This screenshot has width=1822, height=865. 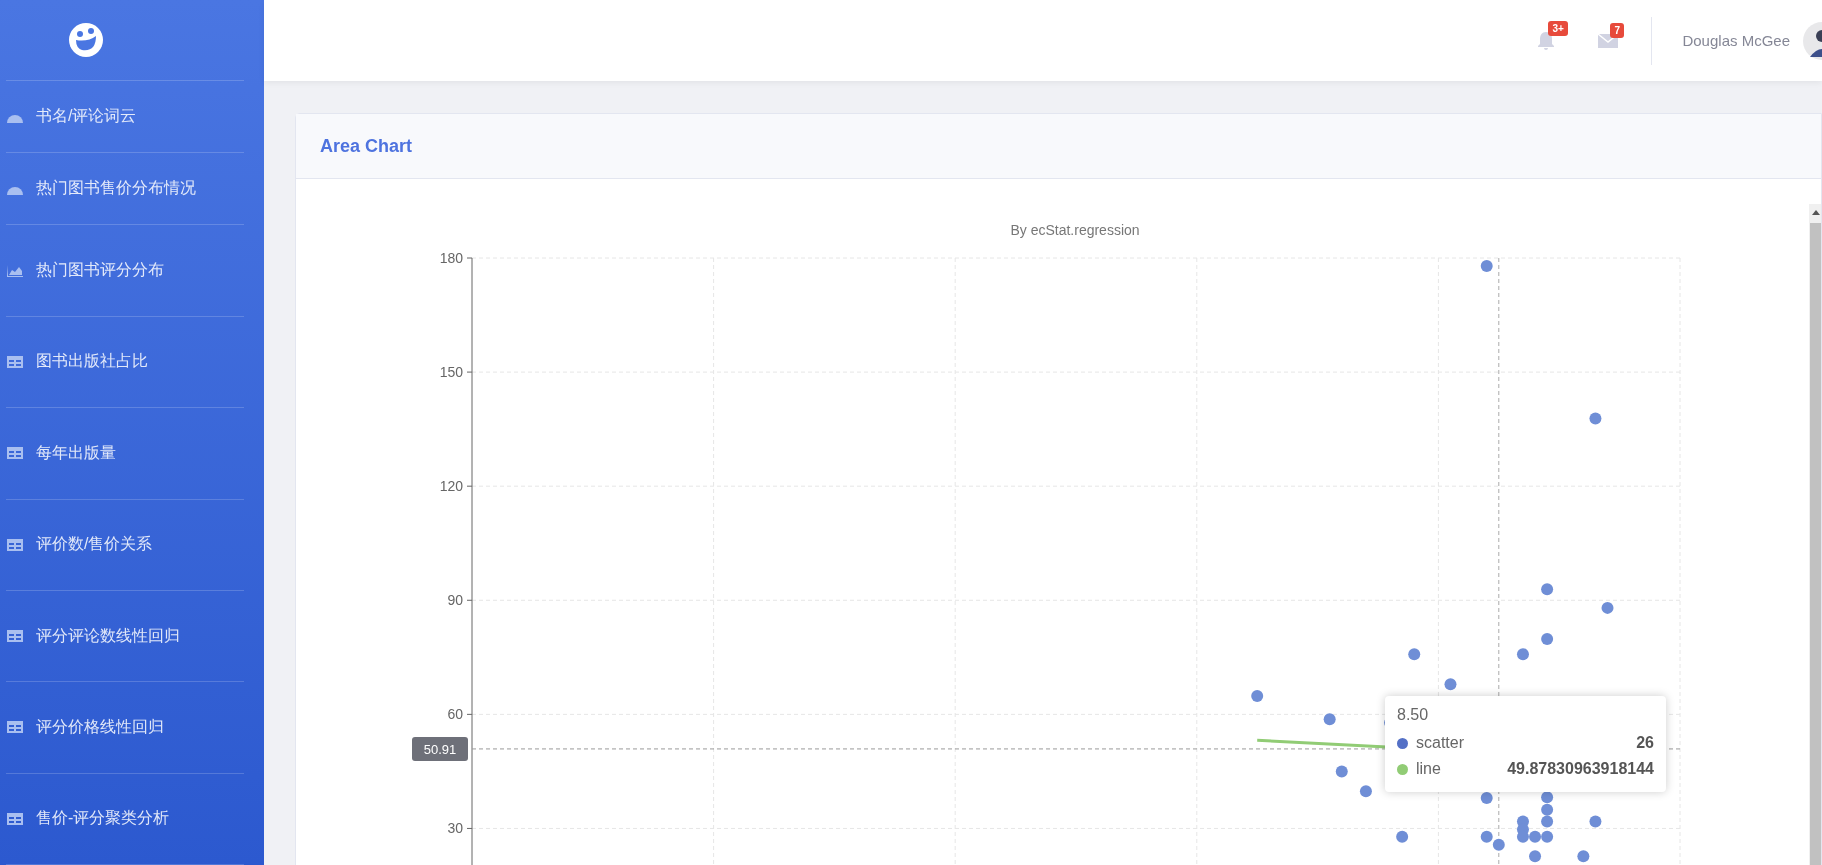 What do you see at coordinates (1736, 40) in the screenshot?
I see `user-name: Douglas McGee` at bounding box center [1736, 40].